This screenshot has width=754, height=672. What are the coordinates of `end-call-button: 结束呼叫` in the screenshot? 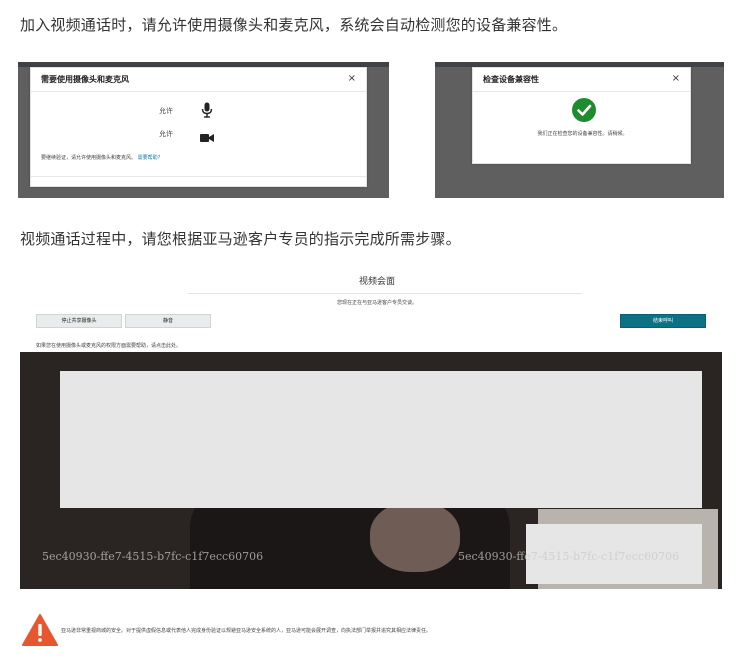 It's located at (663, 321).